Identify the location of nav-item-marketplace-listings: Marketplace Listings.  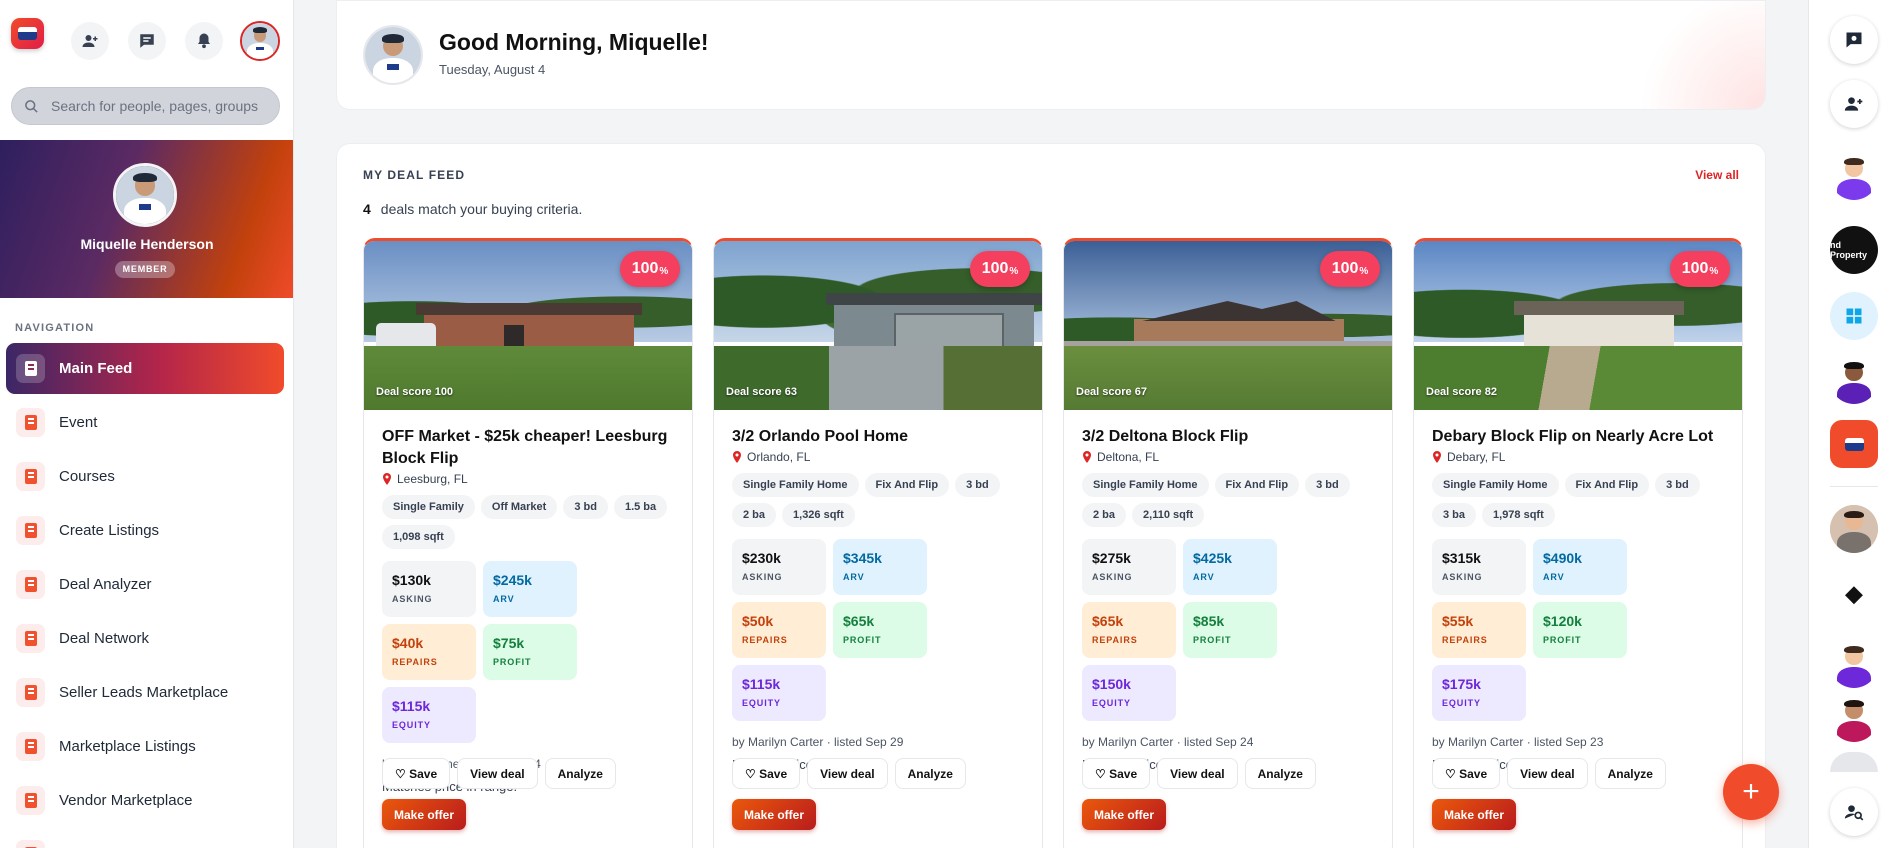
(145, 746).